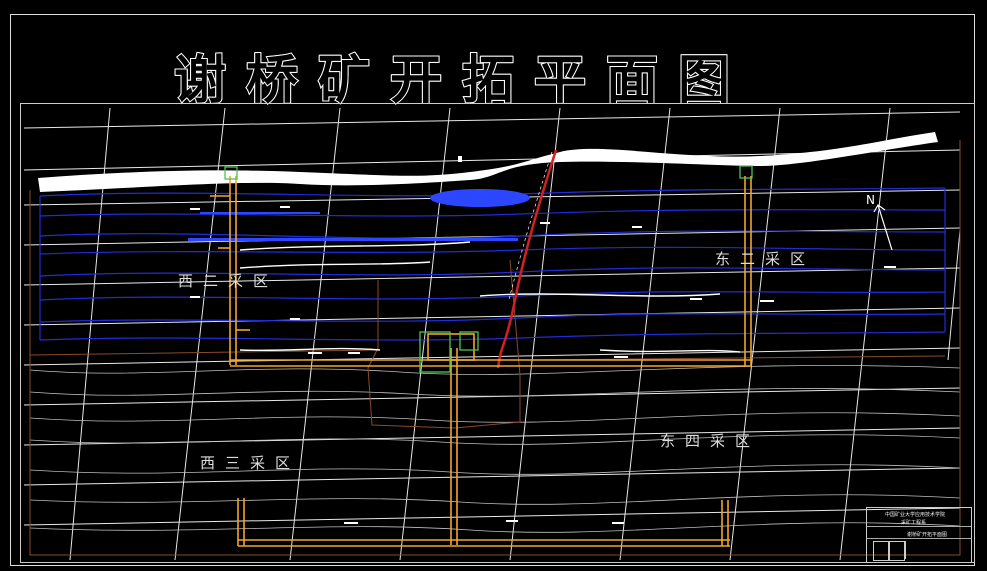 The image size is (987, 571). What do you see at coordinates (927, 535) in the screenshot?
I see `title-block-drawing-name: 谢桥矿开拓平面图` at bounding box center [927, 535].